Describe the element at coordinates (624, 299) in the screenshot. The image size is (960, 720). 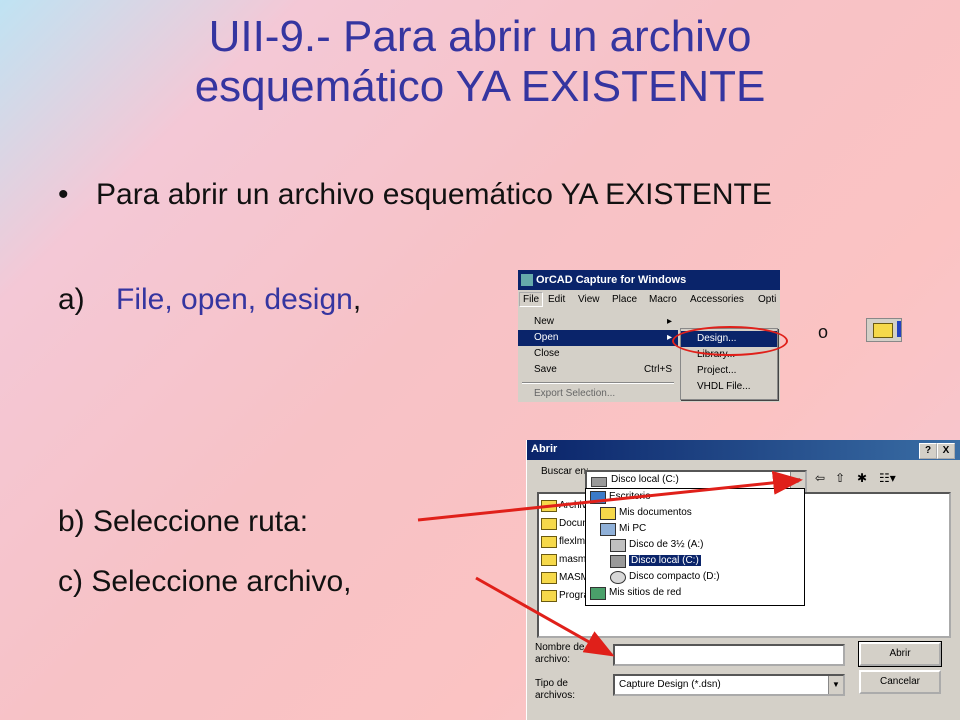
I see `menu-place: Place` at that location.